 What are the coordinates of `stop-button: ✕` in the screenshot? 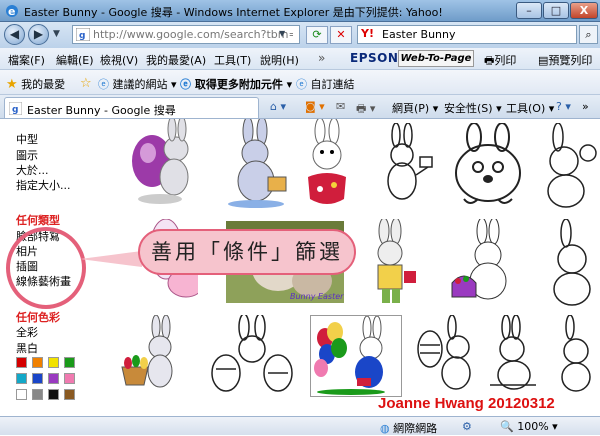 It's located at (341, 35).